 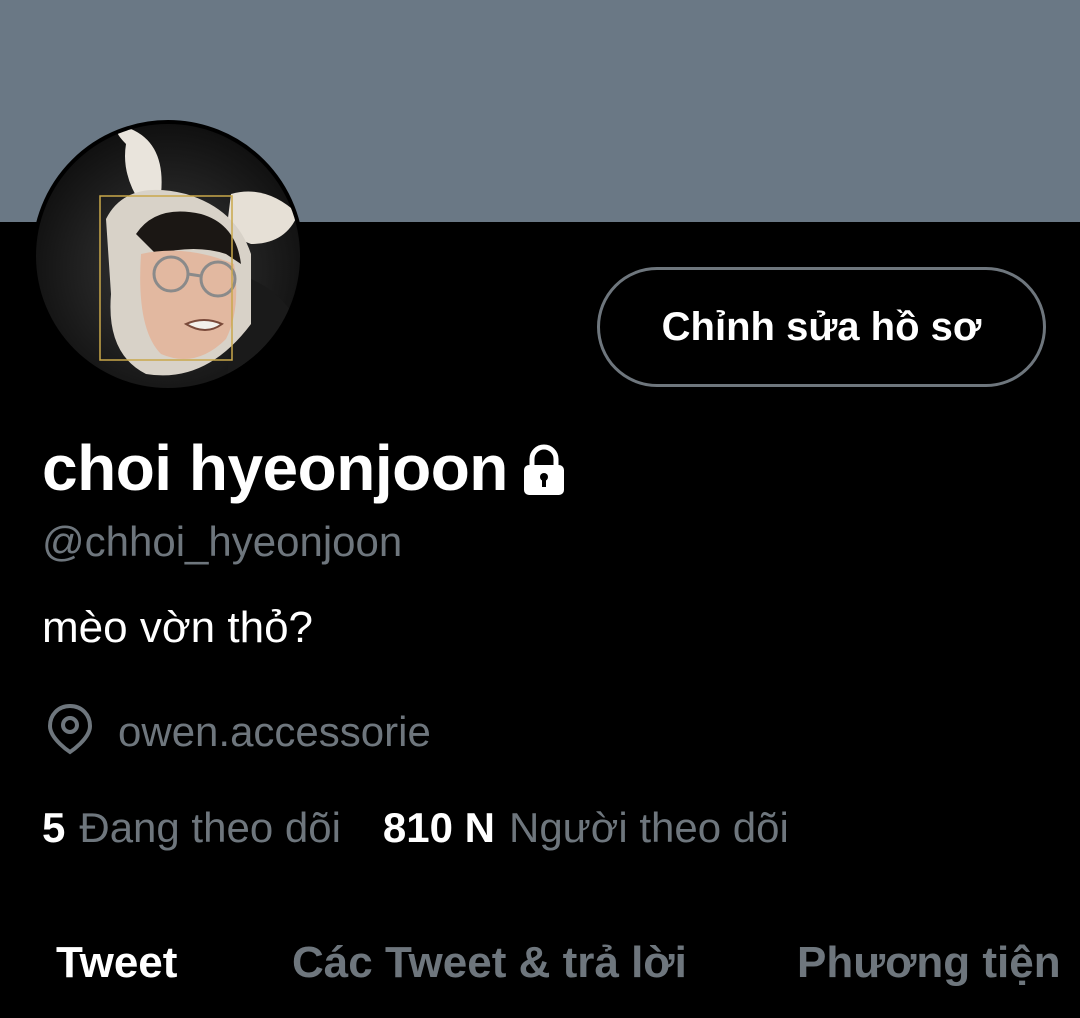 I want to click on location-text: owen.accessorie, so click(x=274, y=731).